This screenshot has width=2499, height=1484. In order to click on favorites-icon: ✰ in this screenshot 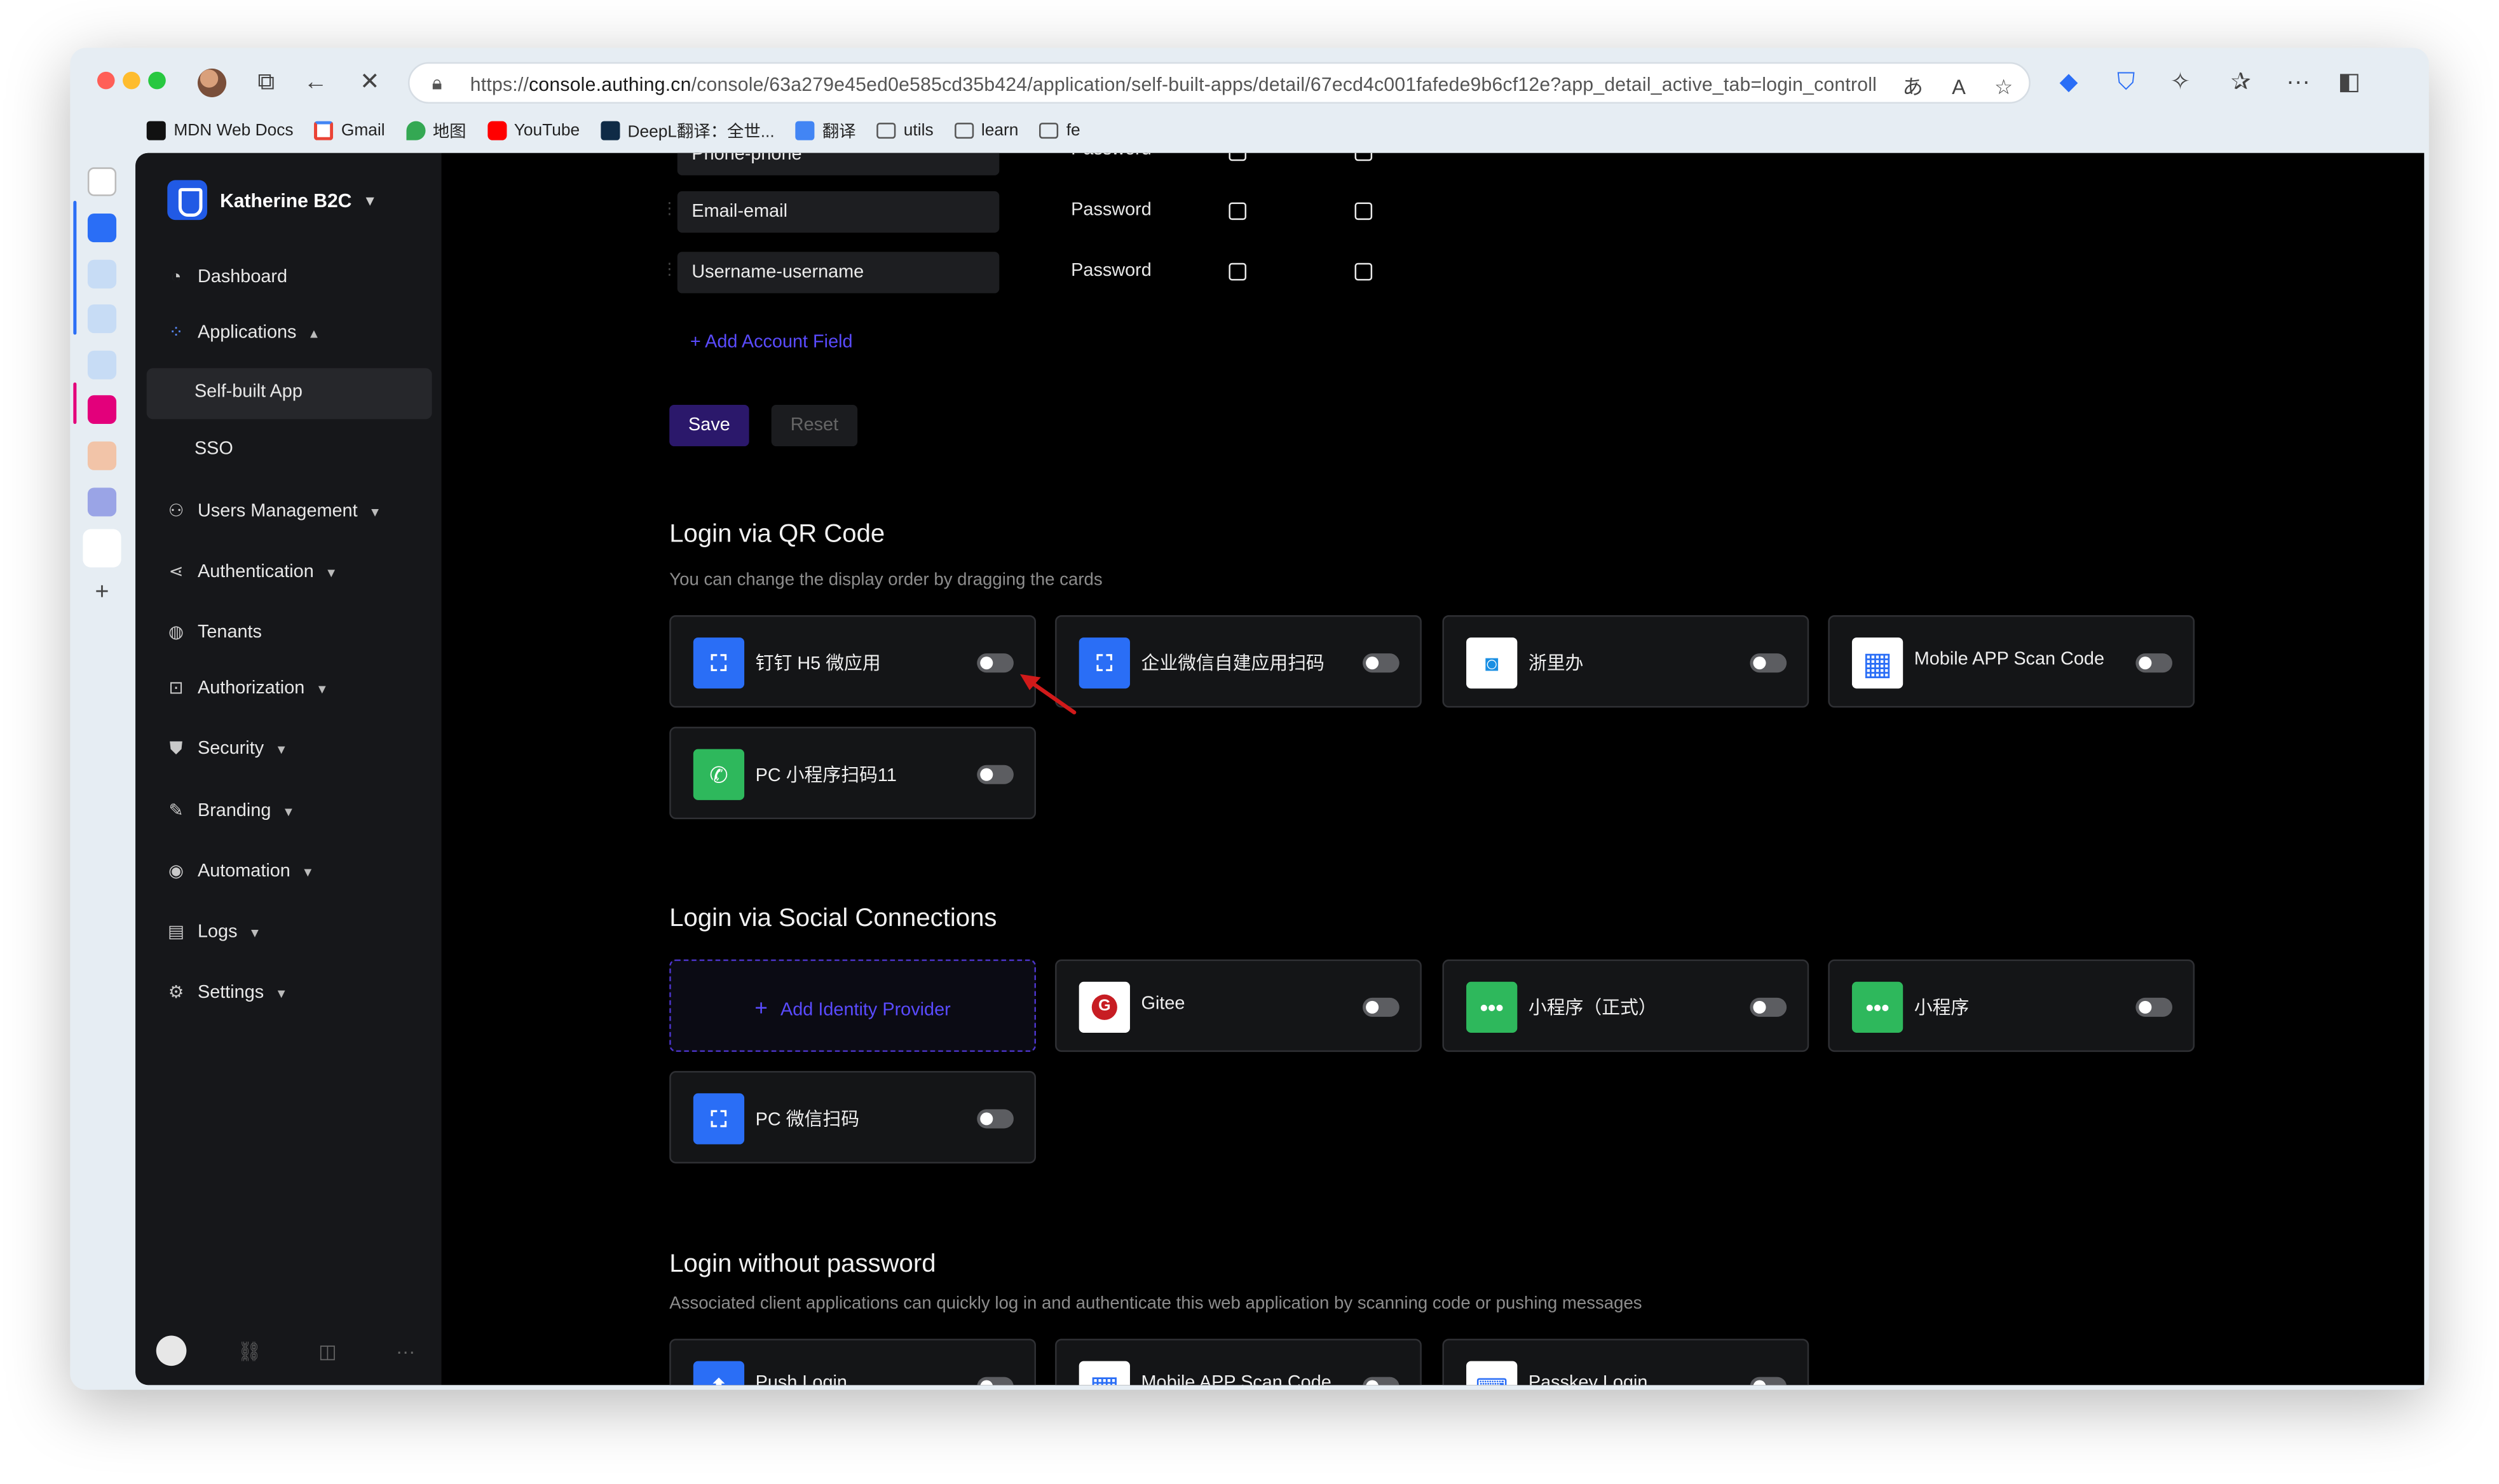, I will do `click(2241, 83)`.